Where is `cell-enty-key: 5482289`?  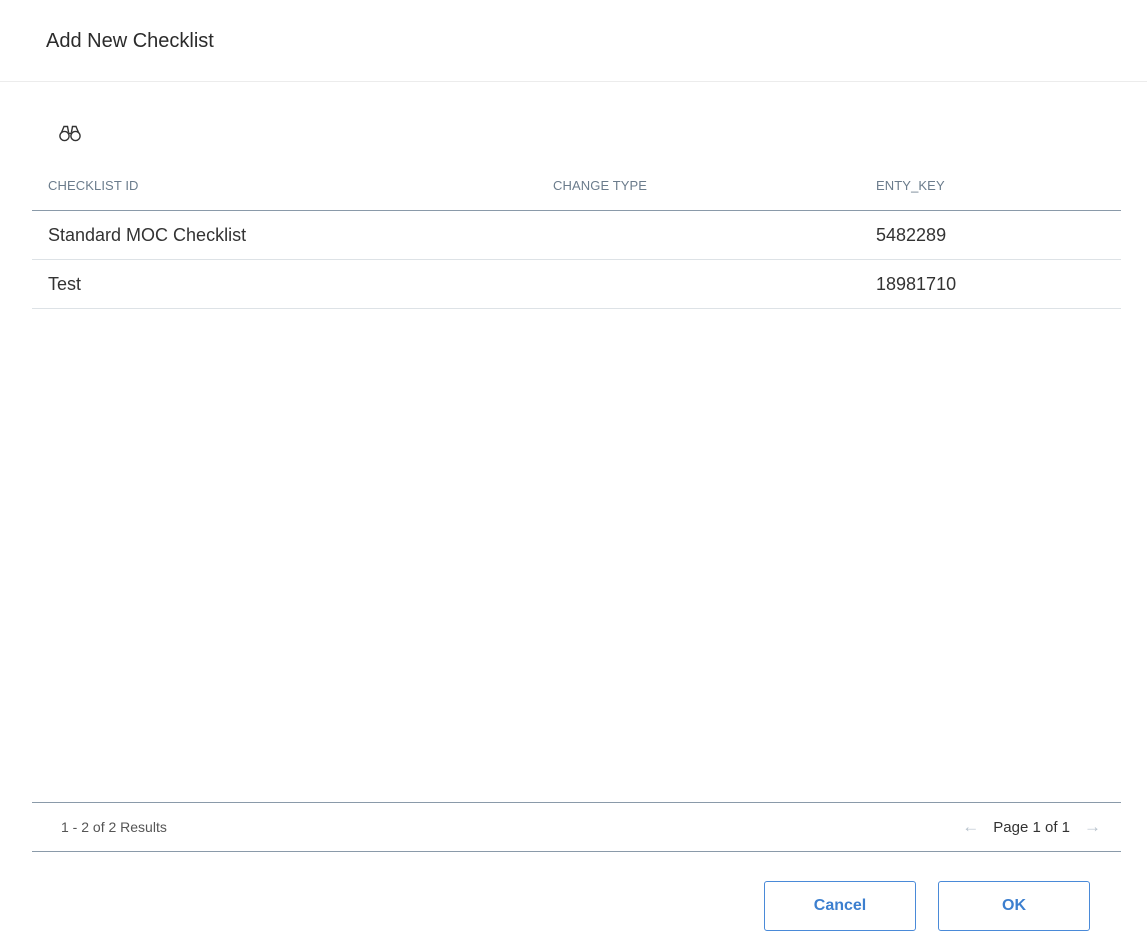
cell-enty-key: 5482289 is located at coordinates (911, 235).